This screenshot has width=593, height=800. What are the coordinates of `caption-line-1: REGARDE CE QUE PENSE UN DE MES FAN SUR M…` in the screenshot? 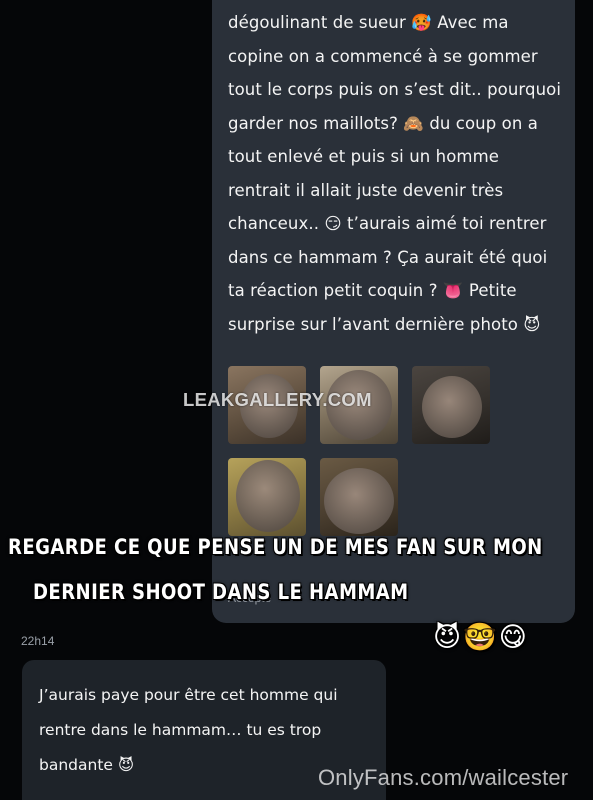 It's located at (275, 547).